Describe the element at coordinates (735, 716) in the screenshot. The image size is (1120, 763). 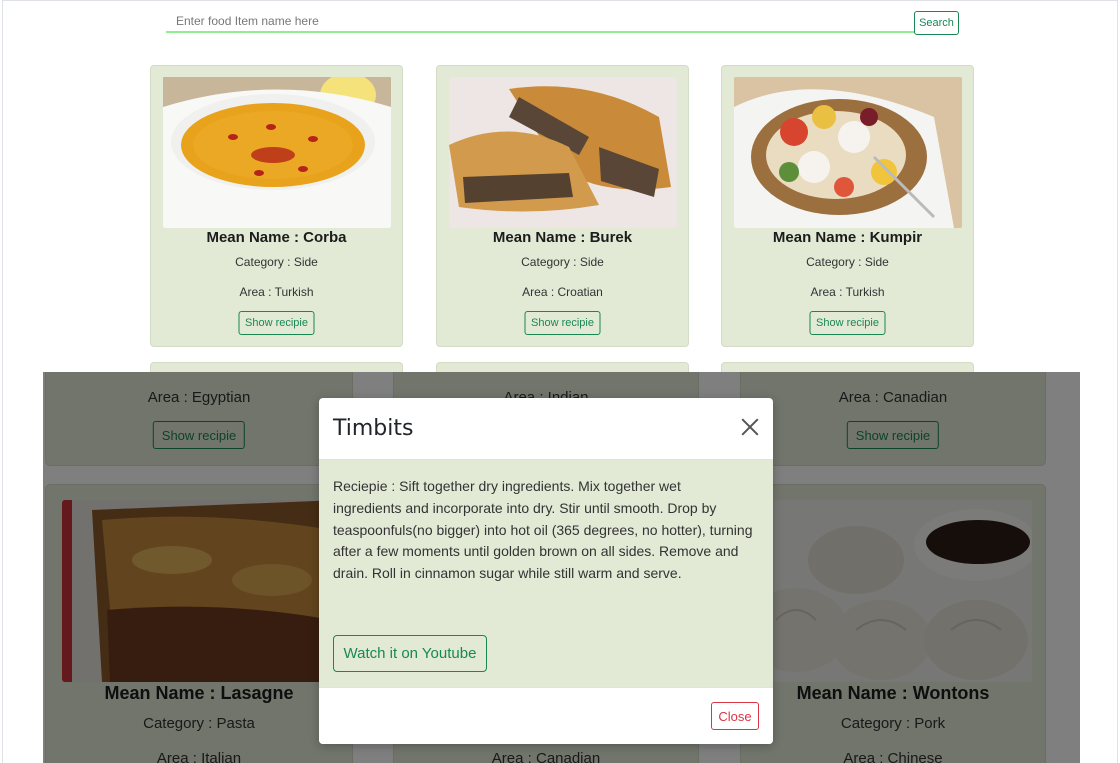
I see `close-button: Close` at that location.